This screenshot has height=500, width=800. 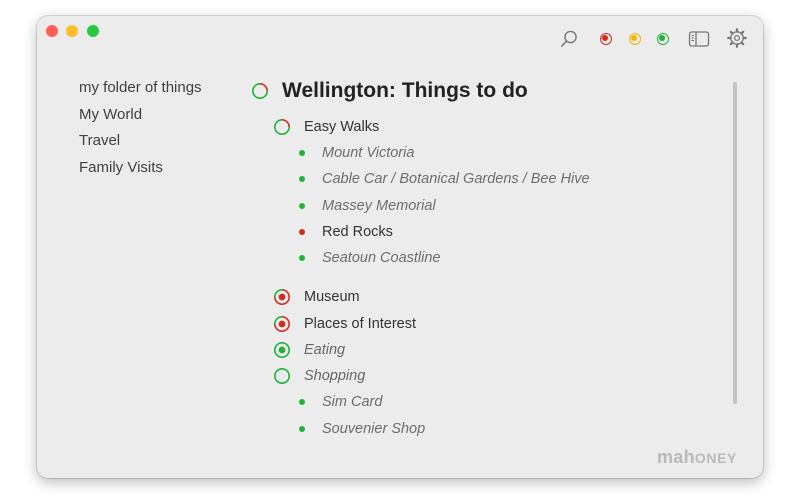 What do you see at coordinates (352, 402) in the screenshot?
I see `item-label: Sim Card` at bounding box center [352, 402].